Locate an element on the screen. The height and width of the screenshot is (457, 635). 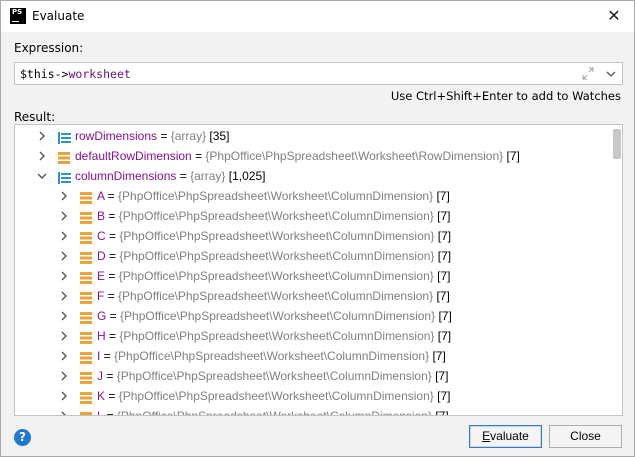
expression-label: Expression: is located at coordinates (49, 48).